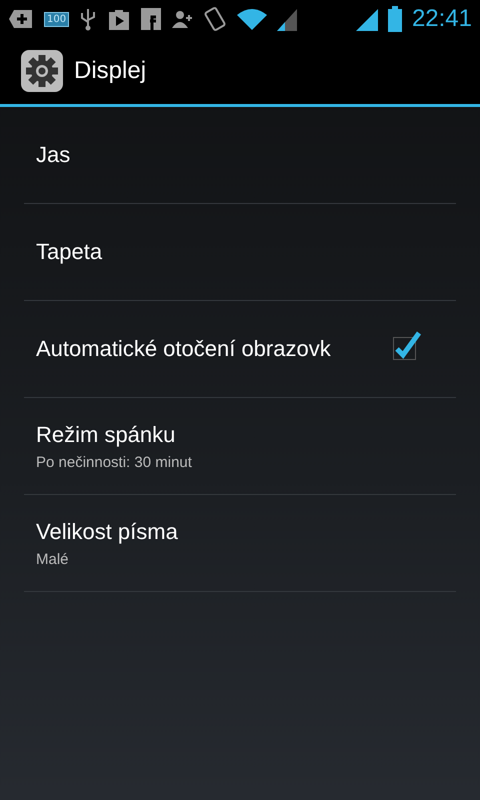 The width and height of the screenshot is (480, 800). Describe the element at coordinates (395, 19) in the screenshot. I see `battery-icon` at that location.